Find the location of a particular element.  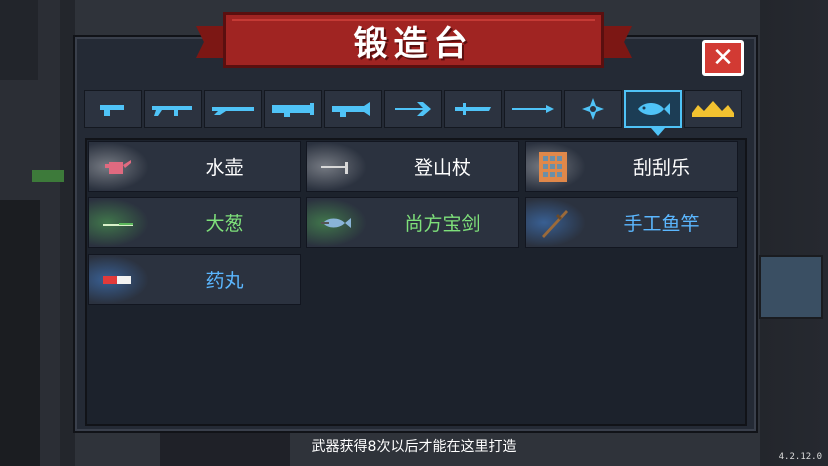

fish-icon is located at coordinates (654, 109).